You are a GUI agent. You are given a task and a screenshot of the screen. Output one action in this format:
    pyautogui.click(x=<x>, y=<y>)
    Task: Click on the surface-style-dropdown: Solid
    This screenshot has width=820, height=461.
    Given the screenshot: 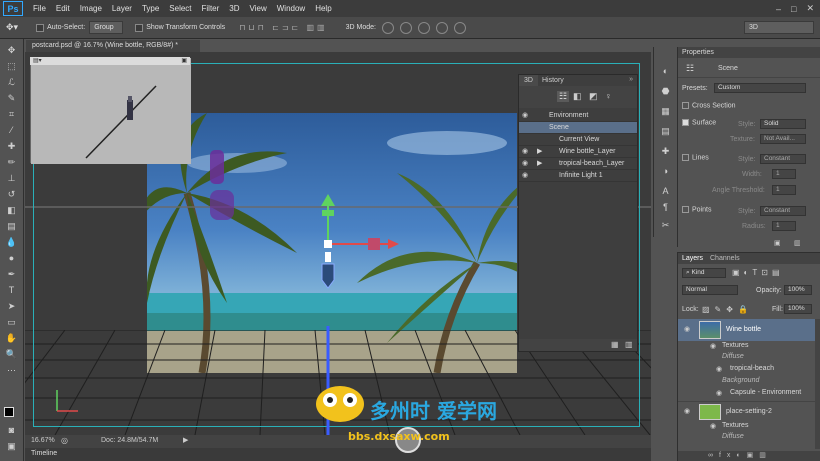 What is the action you would take?
    pyautogui.click(x=783, y=124)
    